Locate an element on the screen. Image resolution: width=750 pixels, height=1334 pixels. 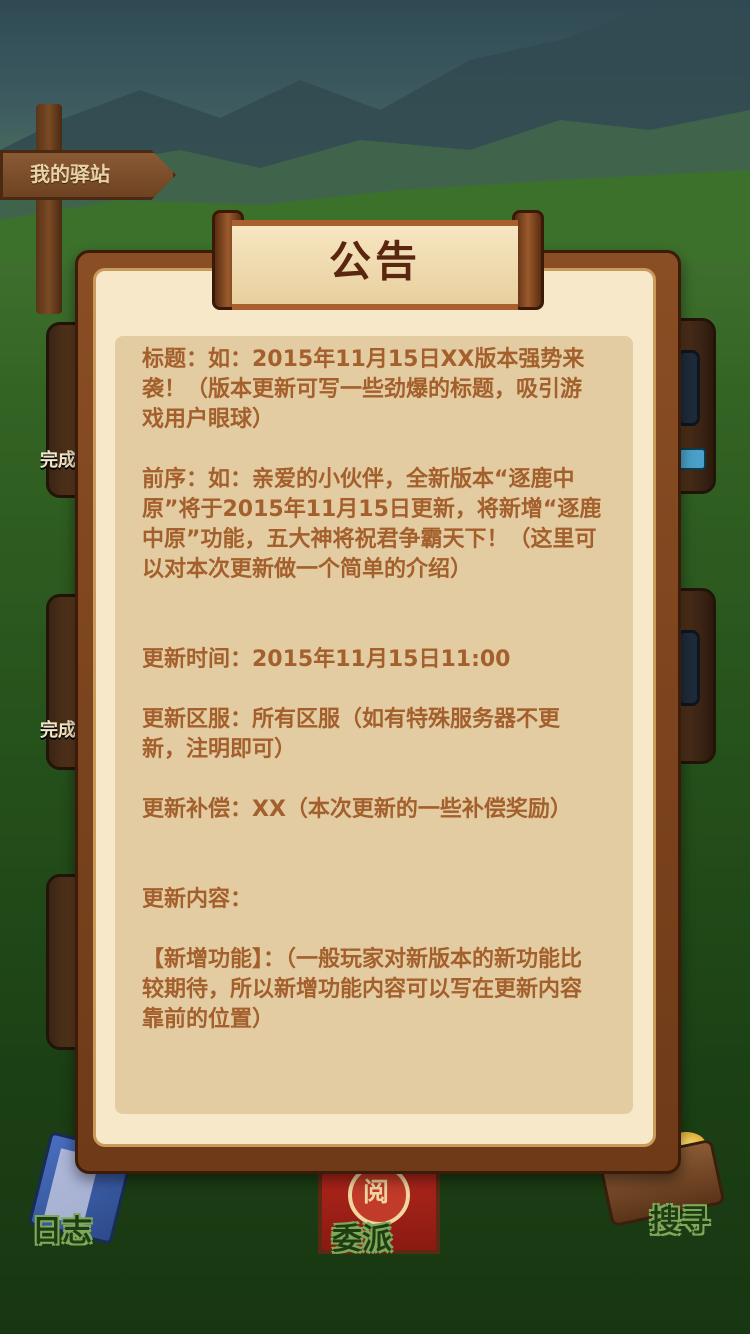
nav-dispatch-label: 委派 is located at coordinates (362, 1236).